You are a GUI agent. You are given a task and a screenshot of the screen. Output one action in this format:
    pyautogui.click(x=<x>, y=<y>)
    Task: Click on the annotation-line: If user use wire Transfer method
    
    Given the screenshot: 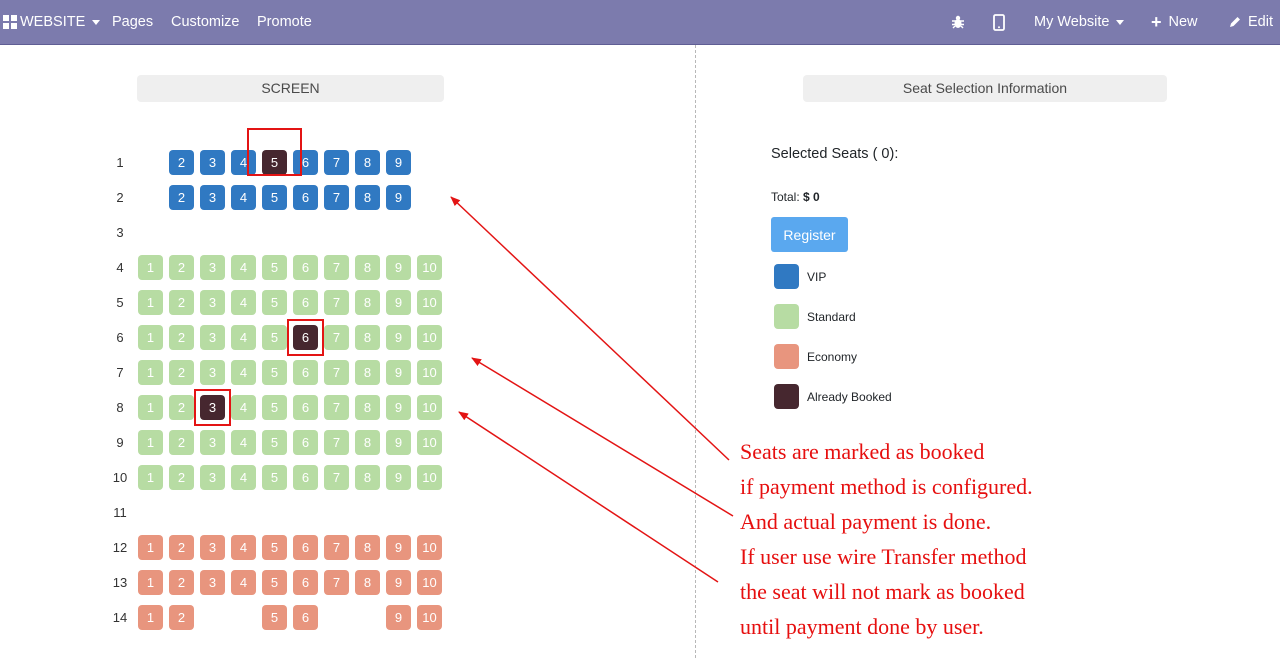 What is the action you would take?
    pyautogui.click(x=883, y=556)
    